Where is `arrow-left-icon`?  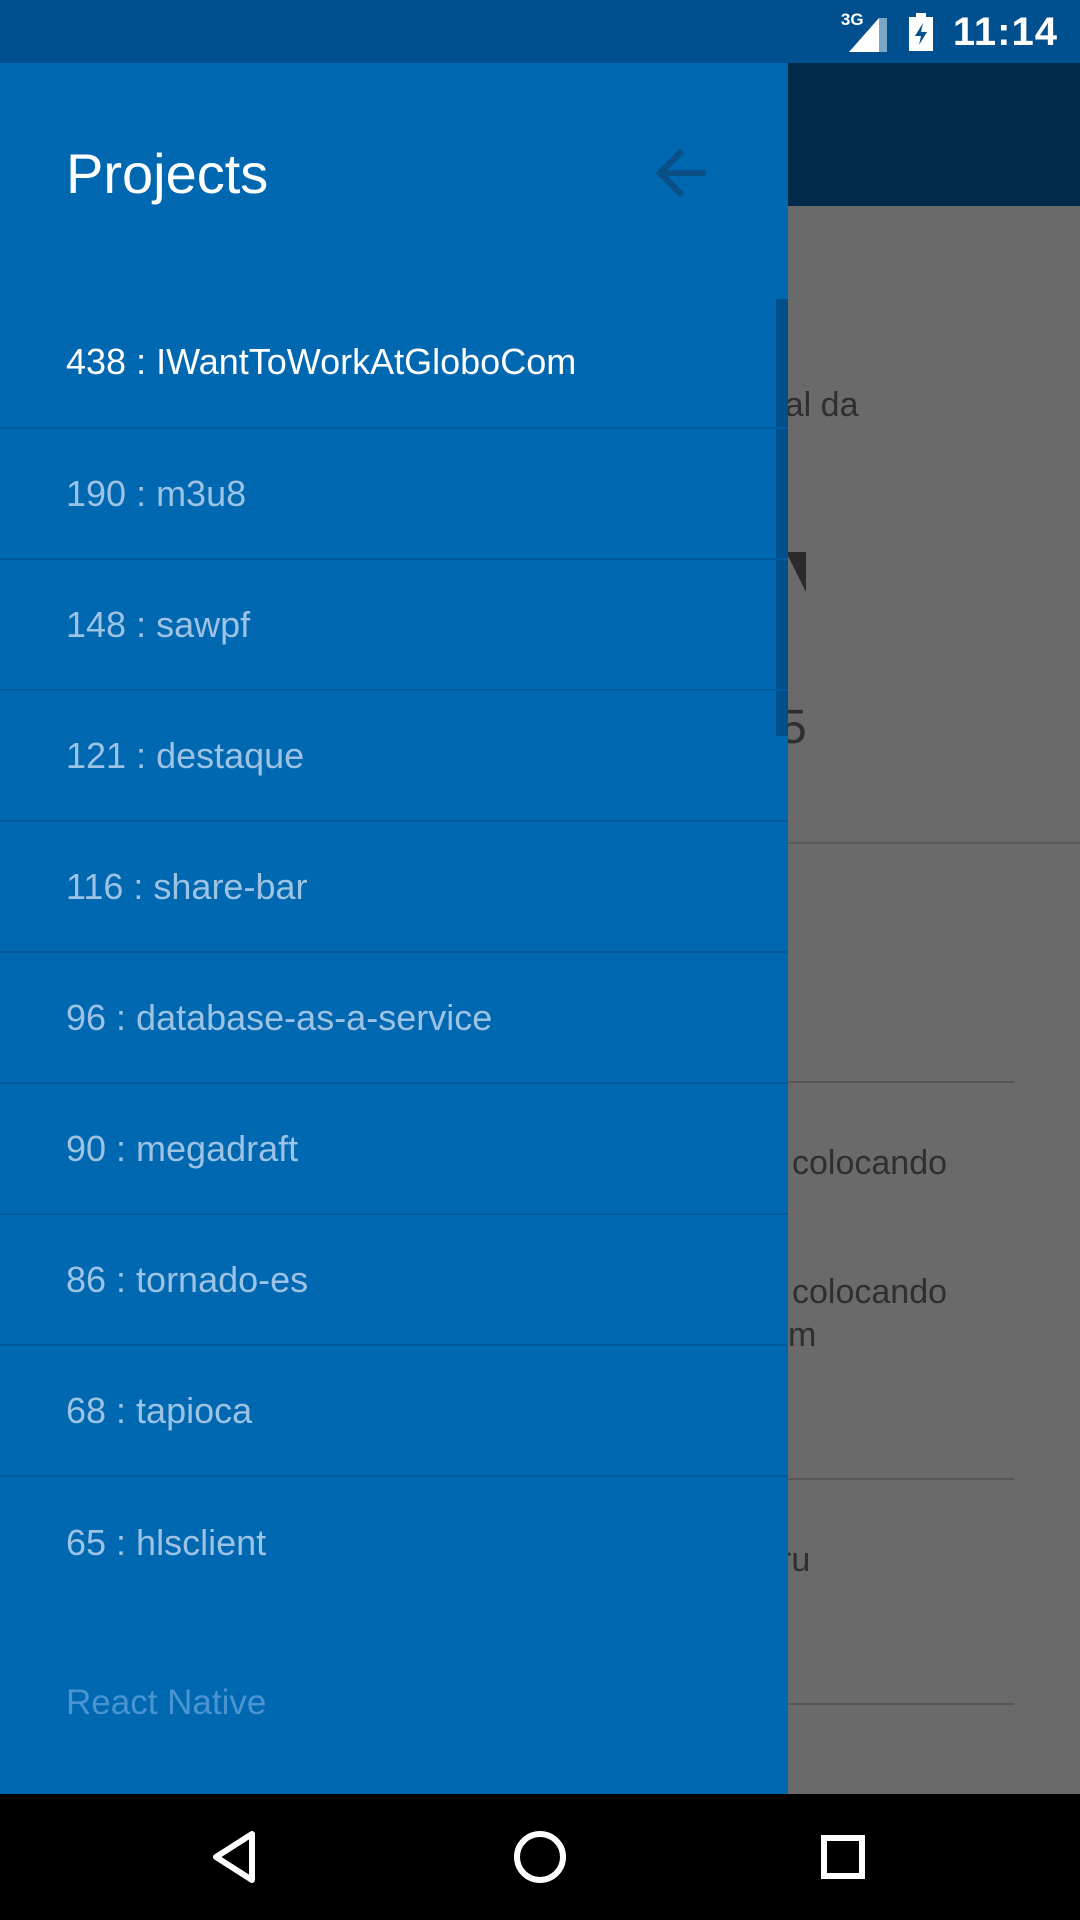 arrow-left-icon is located at coordinates (682, 173).